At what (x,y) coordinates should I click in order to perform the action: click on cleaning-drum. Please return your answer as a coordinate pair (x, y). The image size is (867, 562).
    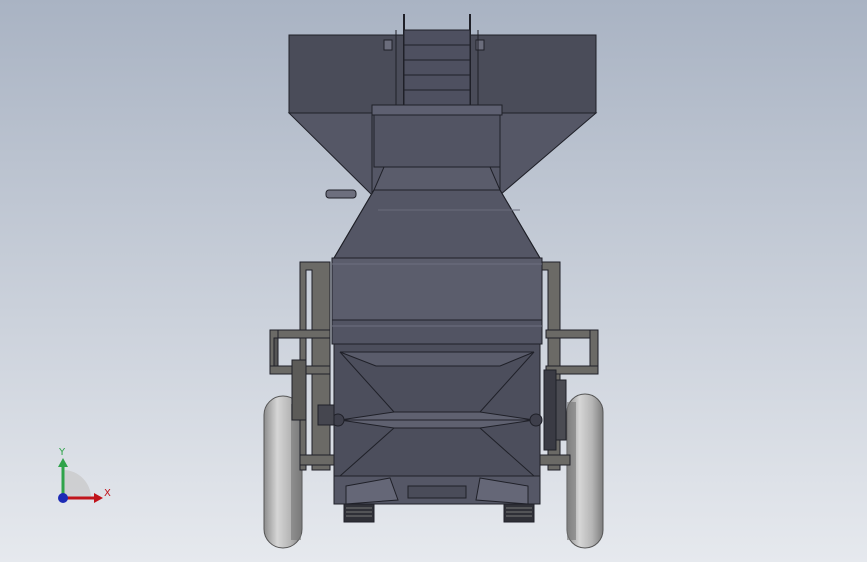
    Looking at the image, I should click on (442, 410).